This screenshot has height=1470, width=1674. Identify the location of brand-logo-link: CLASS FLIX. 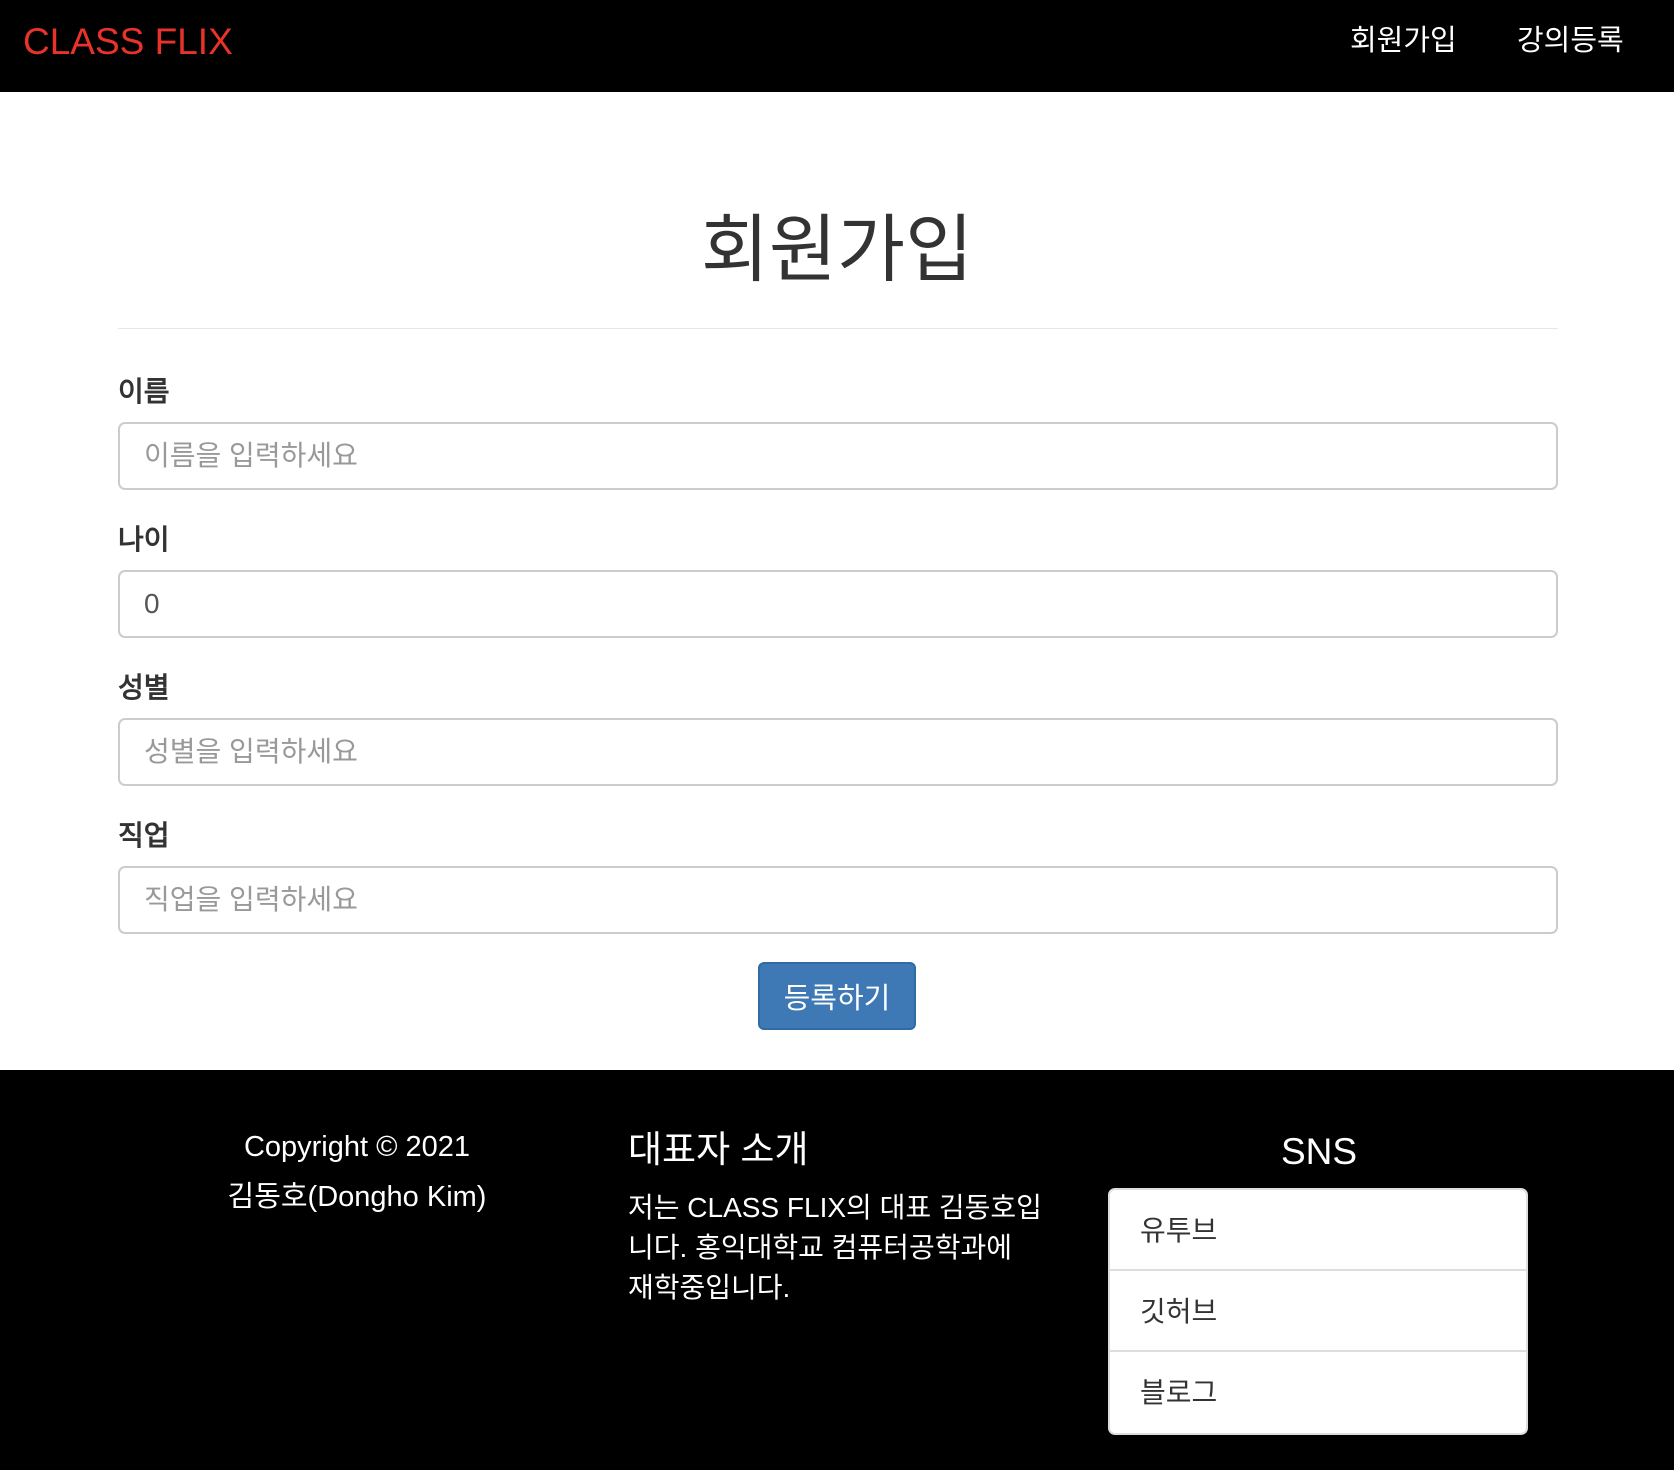
(128, 42).